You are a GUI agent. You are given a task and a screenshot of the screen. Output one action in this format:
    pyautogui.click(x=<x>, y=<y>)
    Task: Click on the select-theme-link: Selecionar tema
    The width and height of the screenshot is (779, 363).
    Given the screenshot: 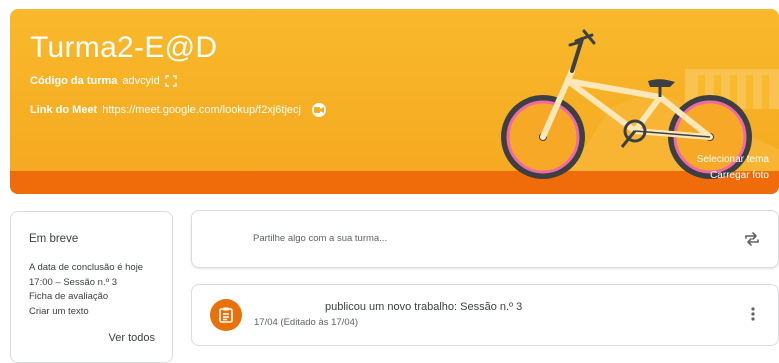 What is the action you would take?
    pyautogui.click(x=733, y=160)
    